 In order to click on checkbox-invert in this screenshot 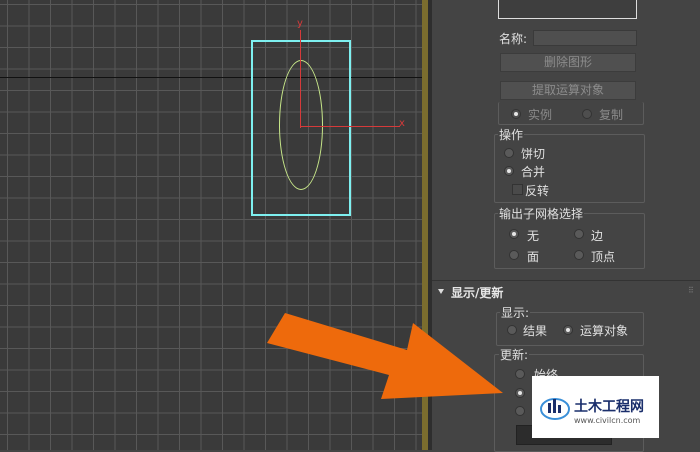, I will do `click(517, 189)`.